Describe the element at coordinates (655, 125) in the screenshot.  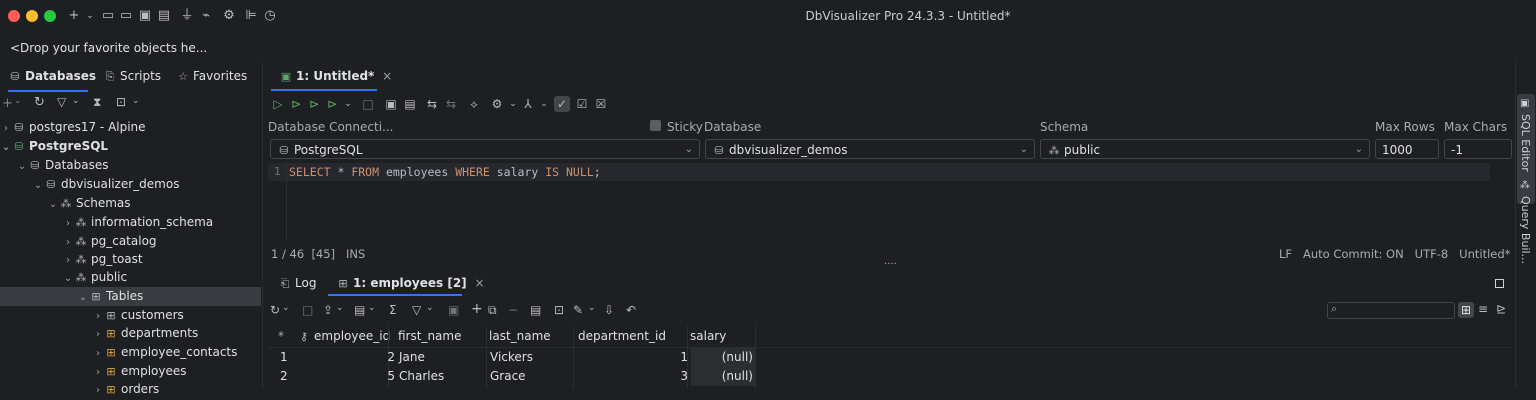
I see `sticky-checkbox` at that location.